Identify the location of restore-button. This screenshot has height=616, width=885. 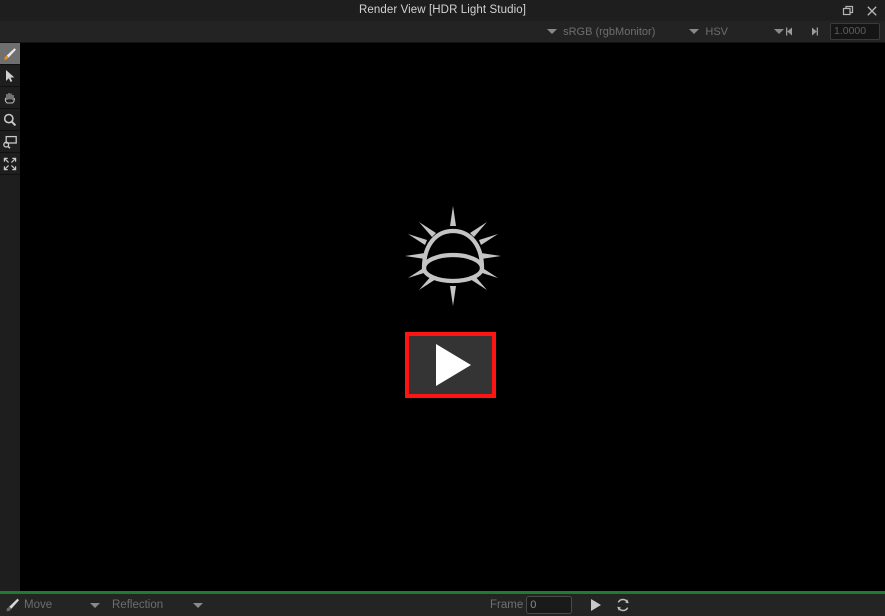
(848, 11).